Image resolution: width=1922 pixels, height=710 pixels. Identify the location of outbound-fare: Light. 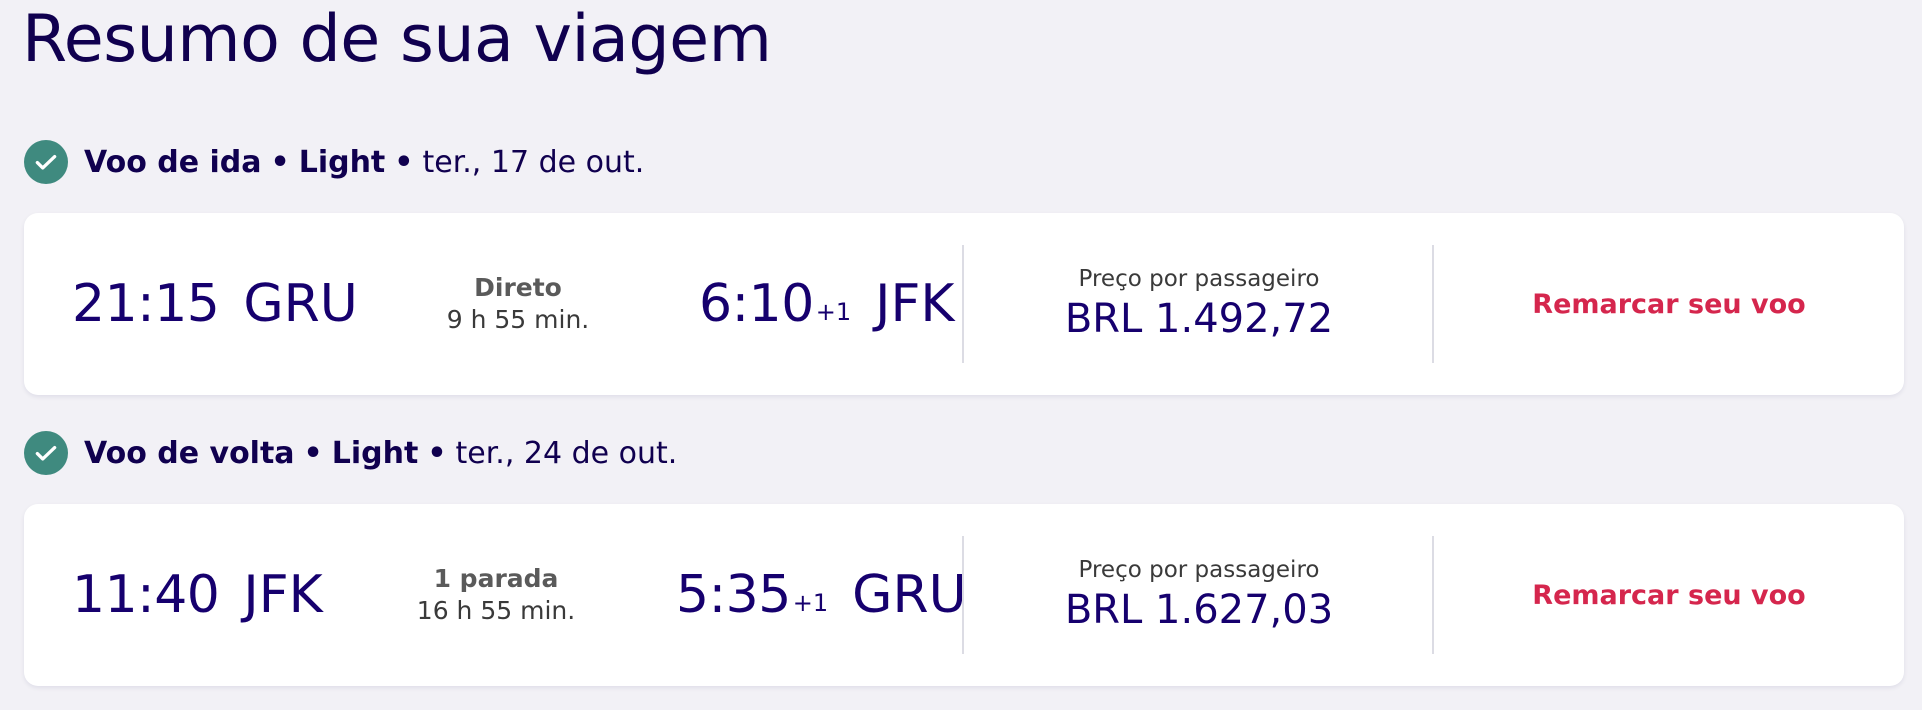
(342, 162).